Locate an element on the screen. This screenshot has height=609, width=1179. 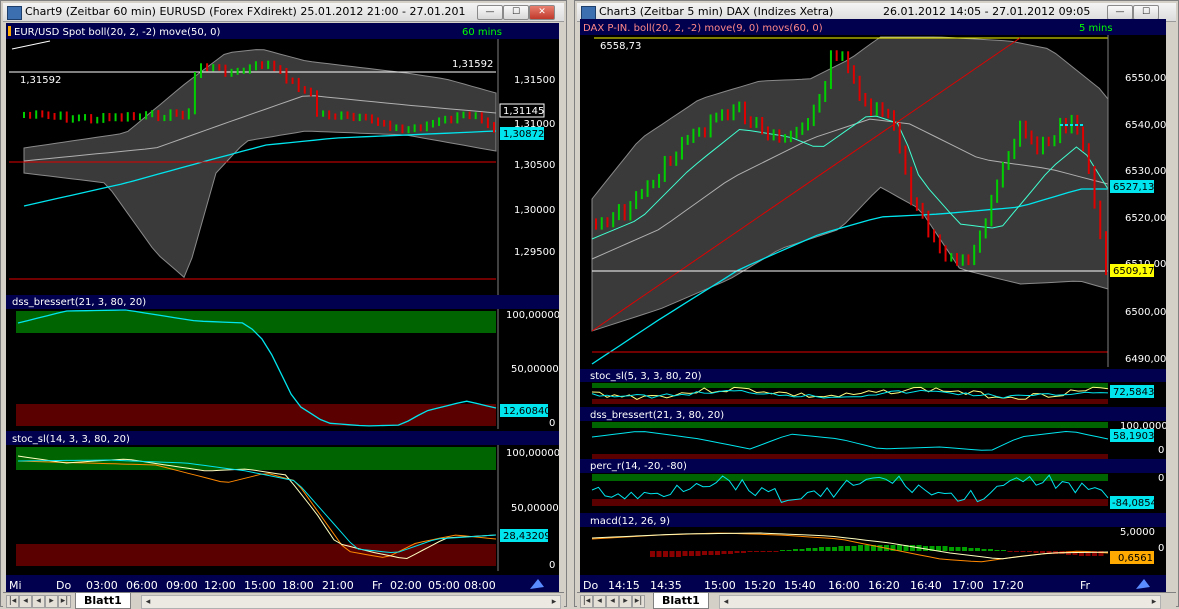
drawing-tool-line is located at coordinates (31, 45).